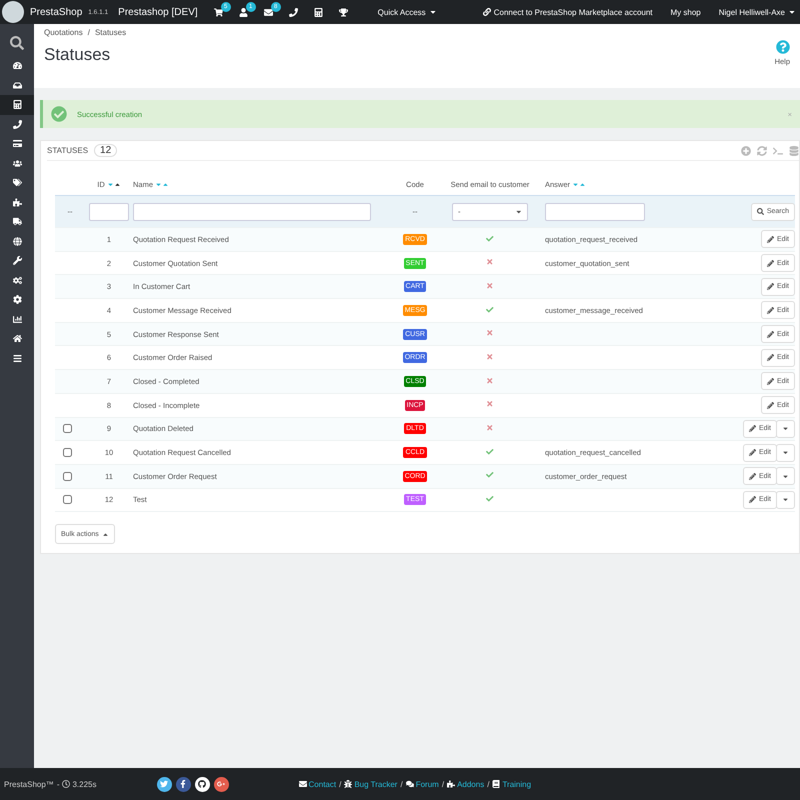 The height and width of the screenshot is (800, 800). Describe the element at coordinates (106, 150) in the screenshot. I see `count-badge: 12` at that location.